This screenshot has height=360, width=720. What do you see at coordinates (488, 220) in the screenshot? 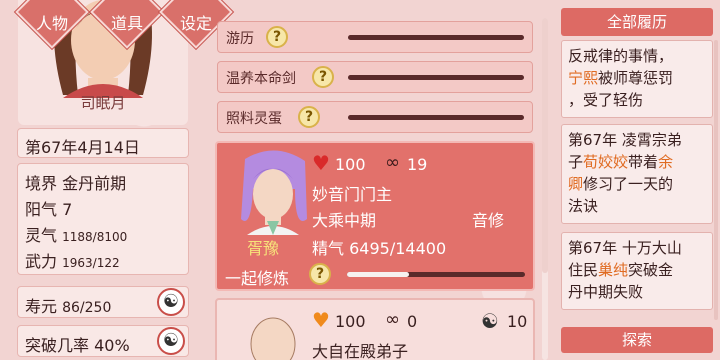
I see `npc-role: 音修` at bounding box center [488, 220].